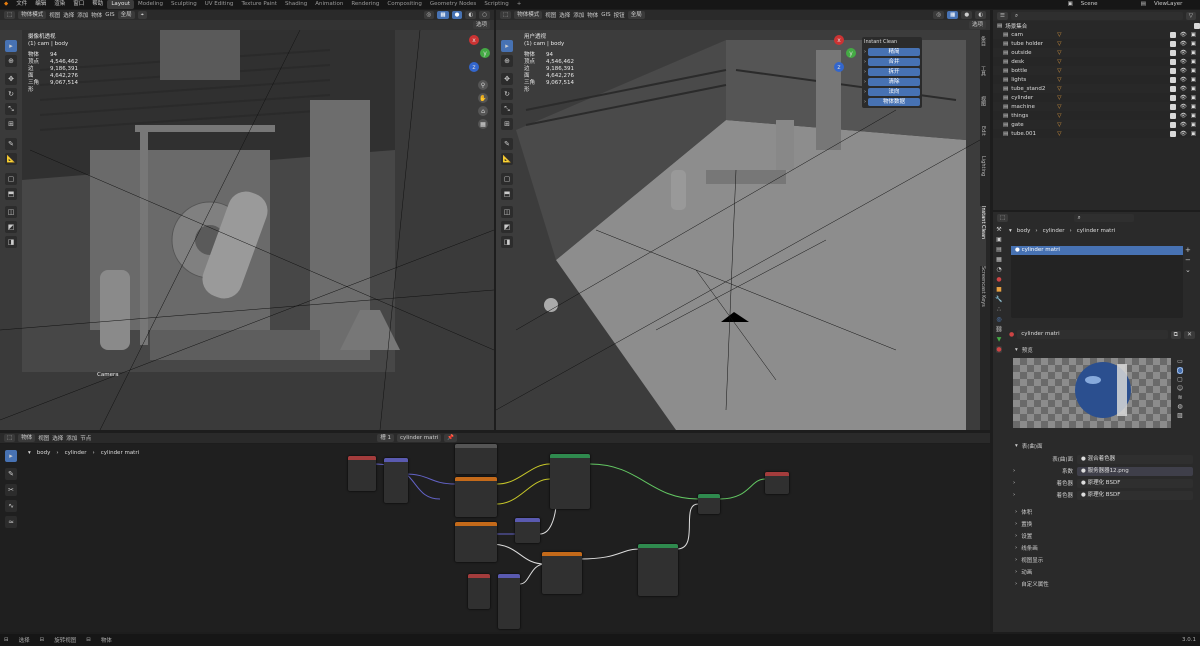  What do you see at coordinates (1096, 43) in the screenshot?
I see `outliner-item: ▤ tube holder ▽ 👁 ▣` at bounding box center [1096, 43].